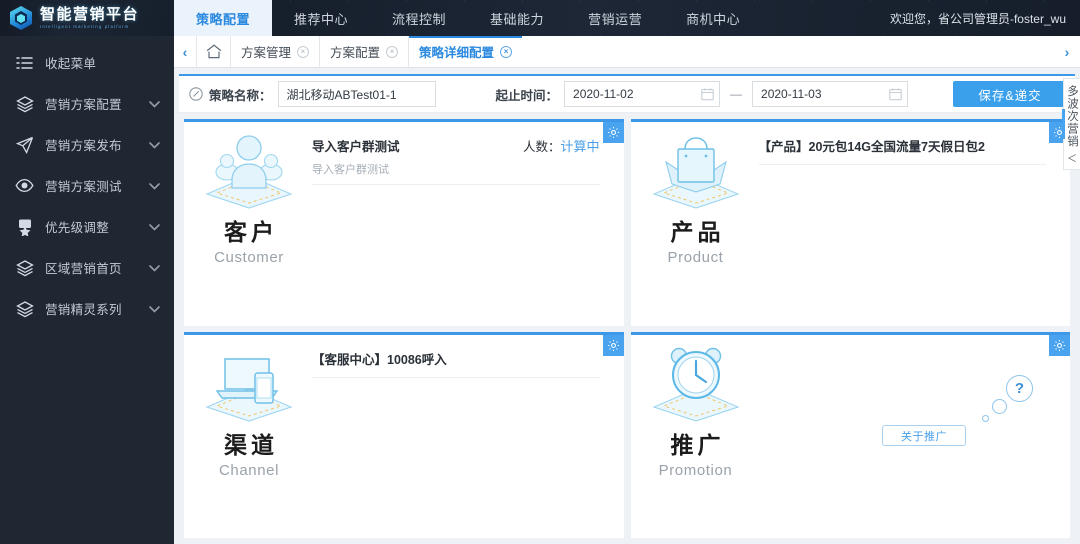 The image size is (1080, 544). Describe the element at coordinates (459, 441) in the screenshot. I see `card-info: 【客服中心】10086呼入` at that location.